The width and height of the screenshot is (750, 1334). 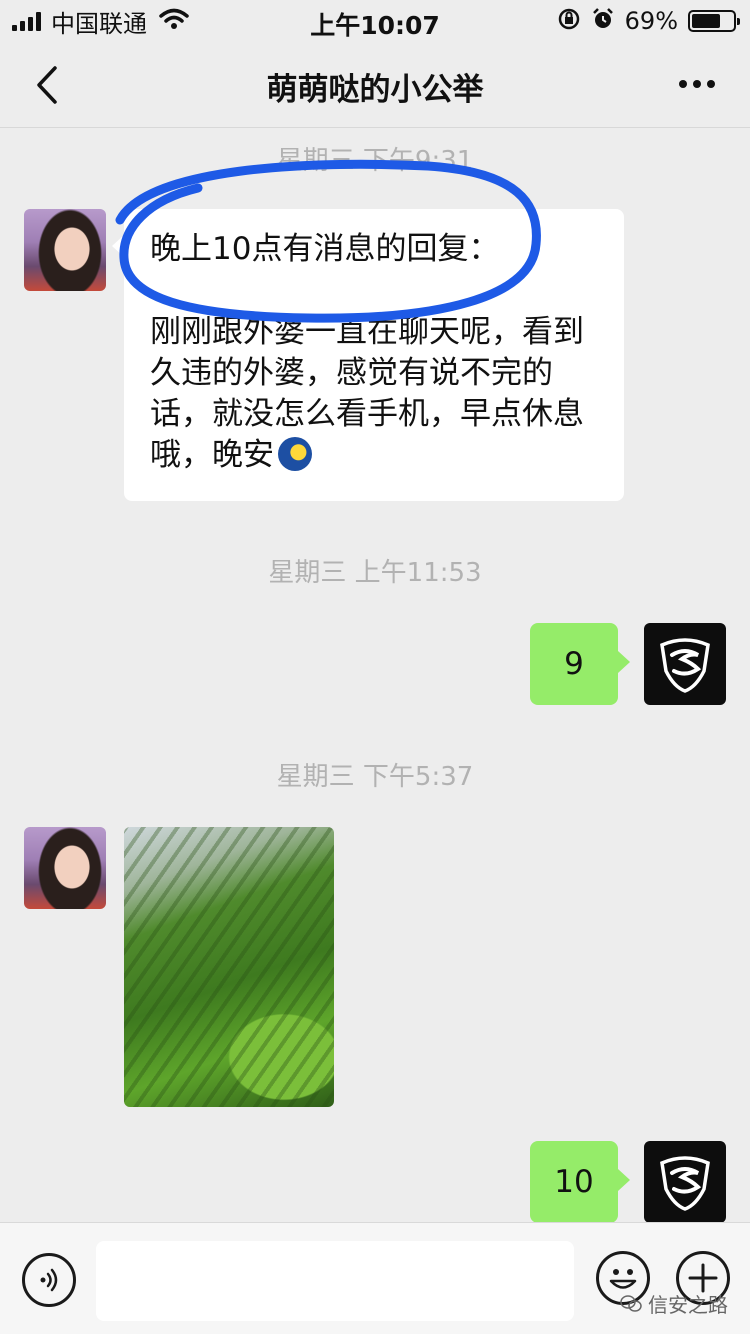 I want to click on watermark-text: 信安之路, so click(x=688, y=1305).